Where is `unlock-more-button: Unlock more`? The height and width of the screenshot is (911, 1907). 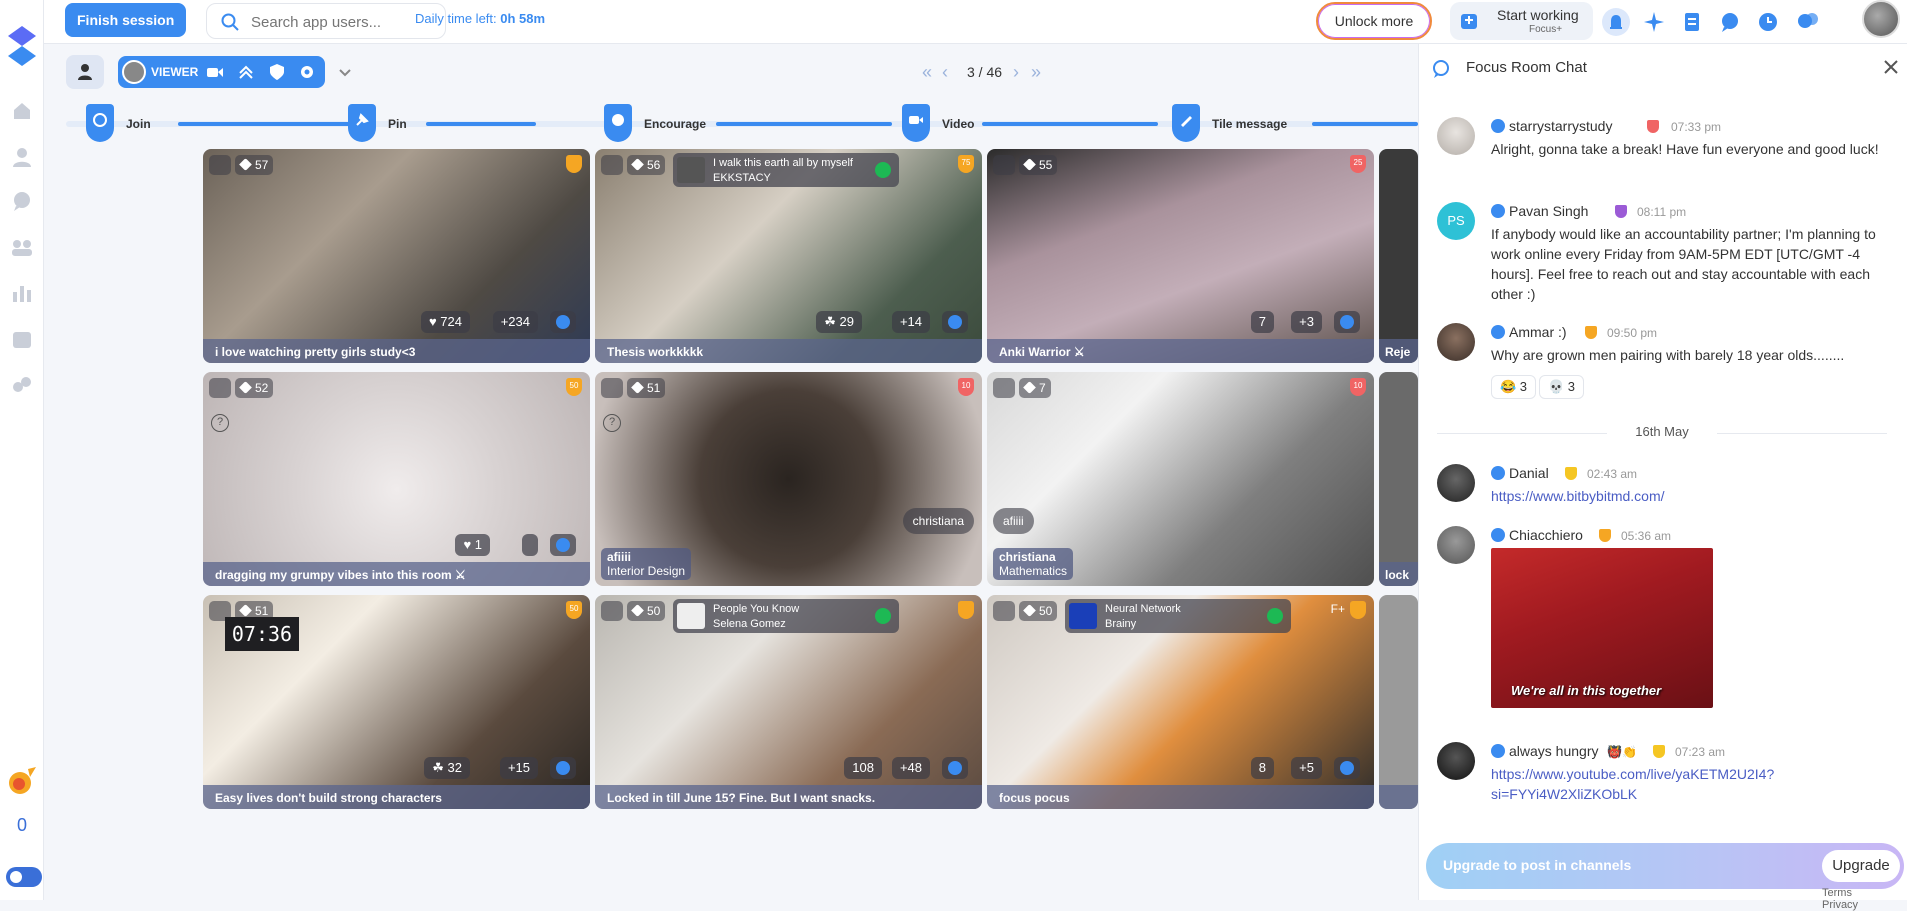 unlock-more-button: Unlock more is located at coordinates (1374, 21).